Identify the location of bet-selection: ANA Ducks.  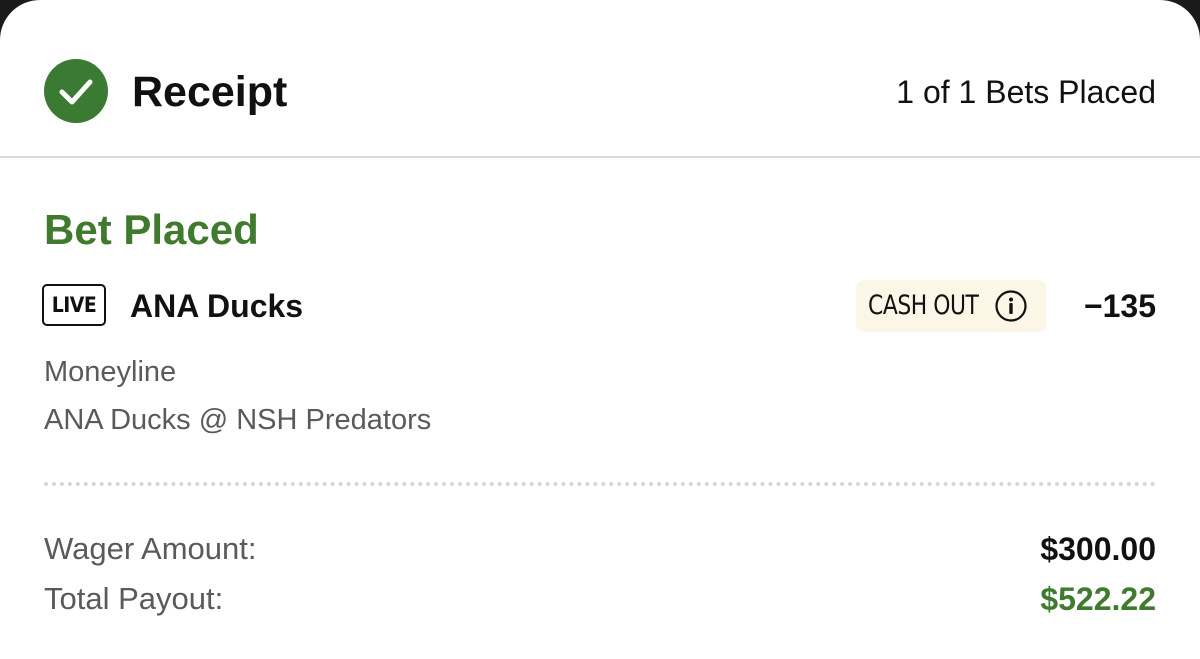
(217, 306).